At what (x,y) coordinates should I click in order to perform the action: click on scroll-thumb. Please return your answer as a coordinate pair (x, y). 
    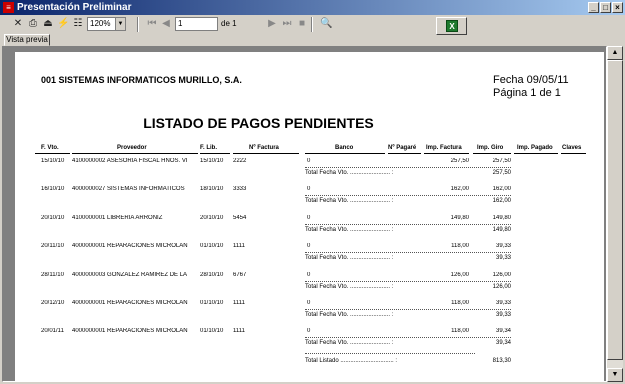
    Looking at the image, I should click on (615, 210).